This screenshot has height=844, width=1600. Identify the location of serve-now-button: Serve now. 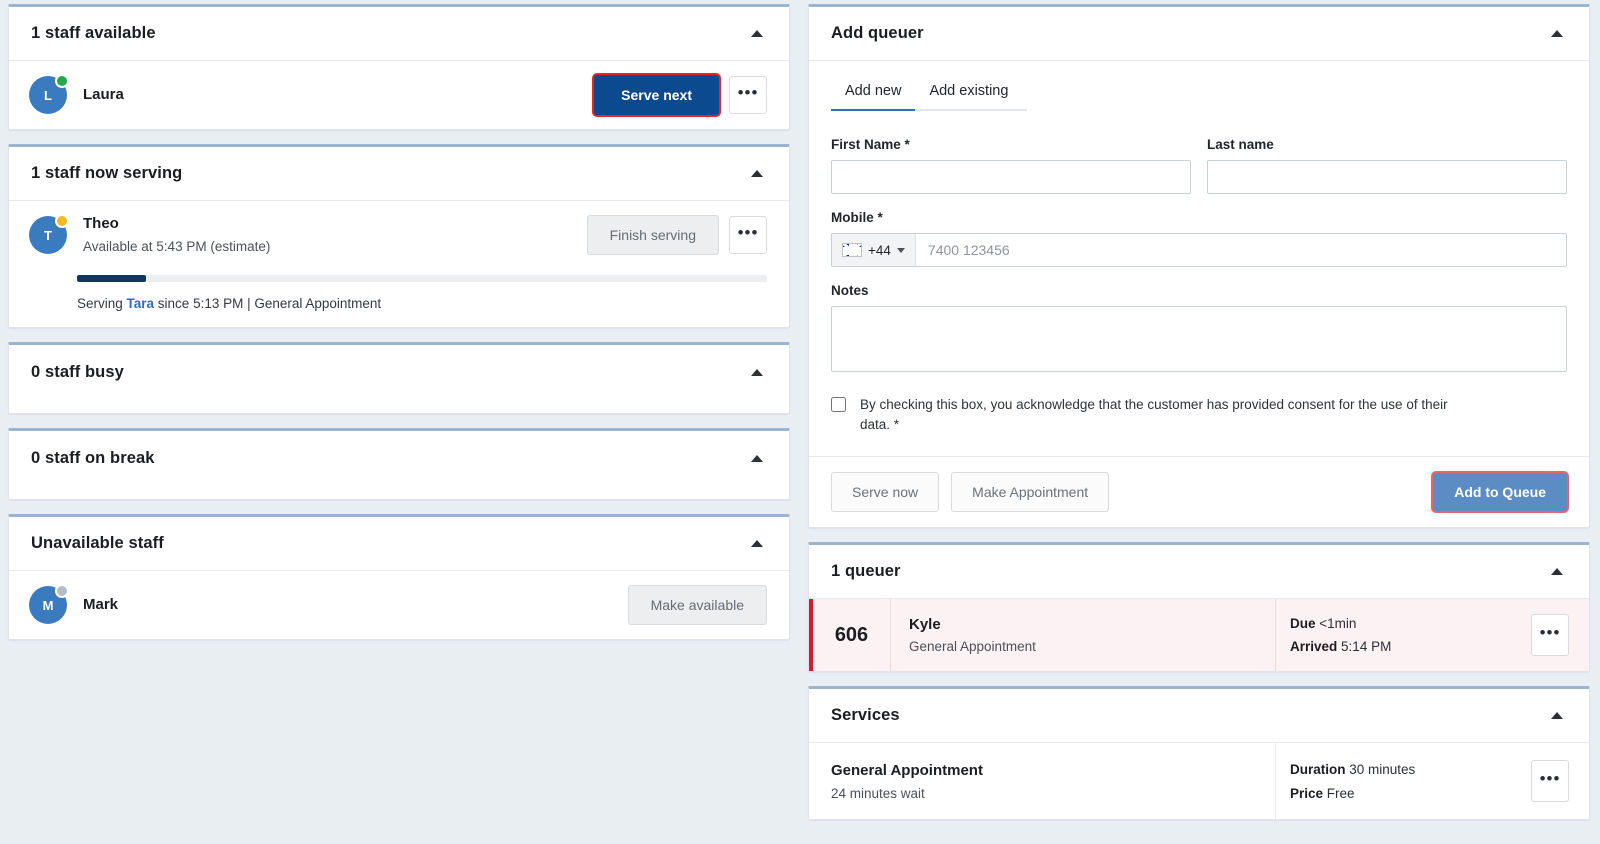
(885, 492).